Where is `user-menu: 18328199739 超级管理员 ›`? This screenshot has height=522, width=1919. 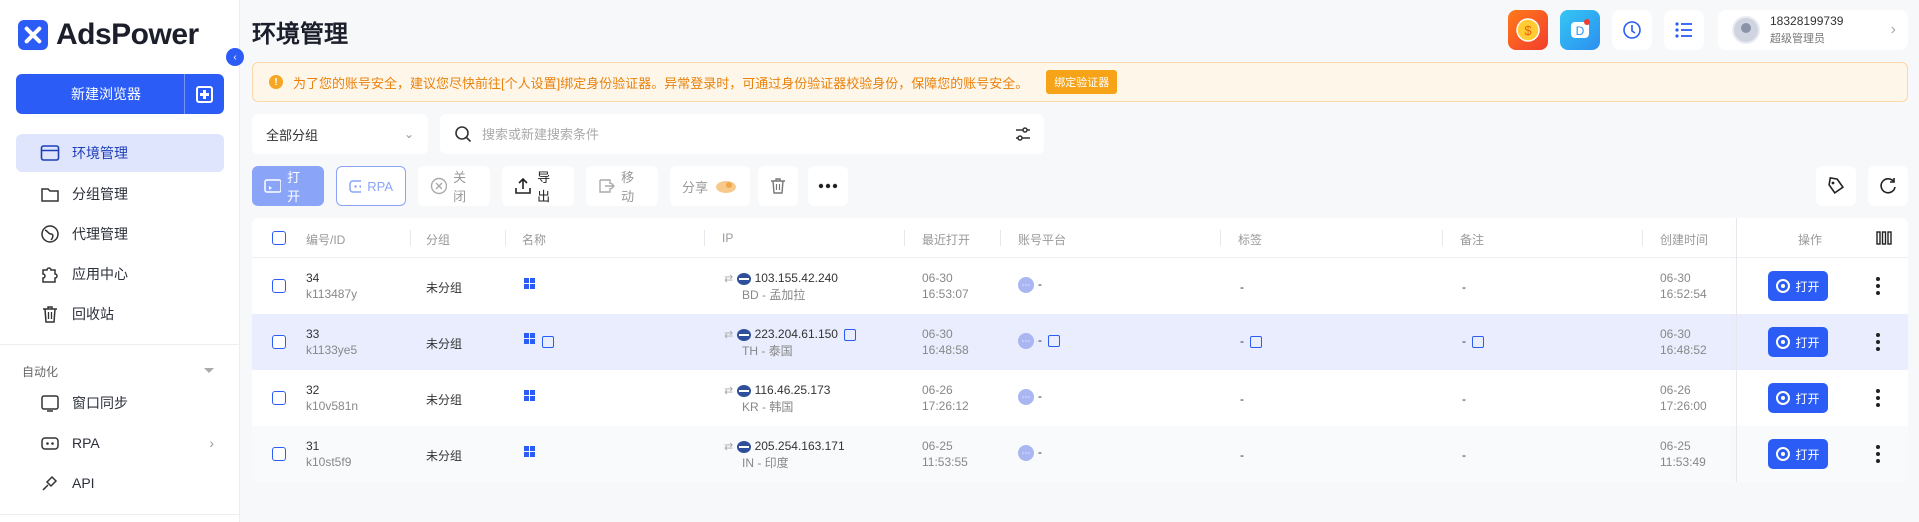 user-menu: 18328199739 超级管理员 › is located at coordinates (1813, 30).